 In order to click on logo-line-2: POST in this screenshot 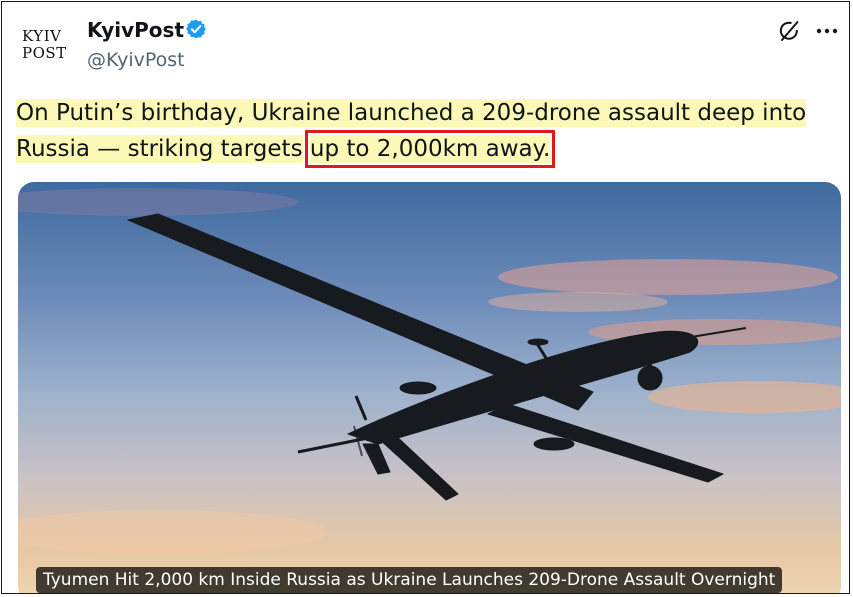, I will do `click(44, 53)`.